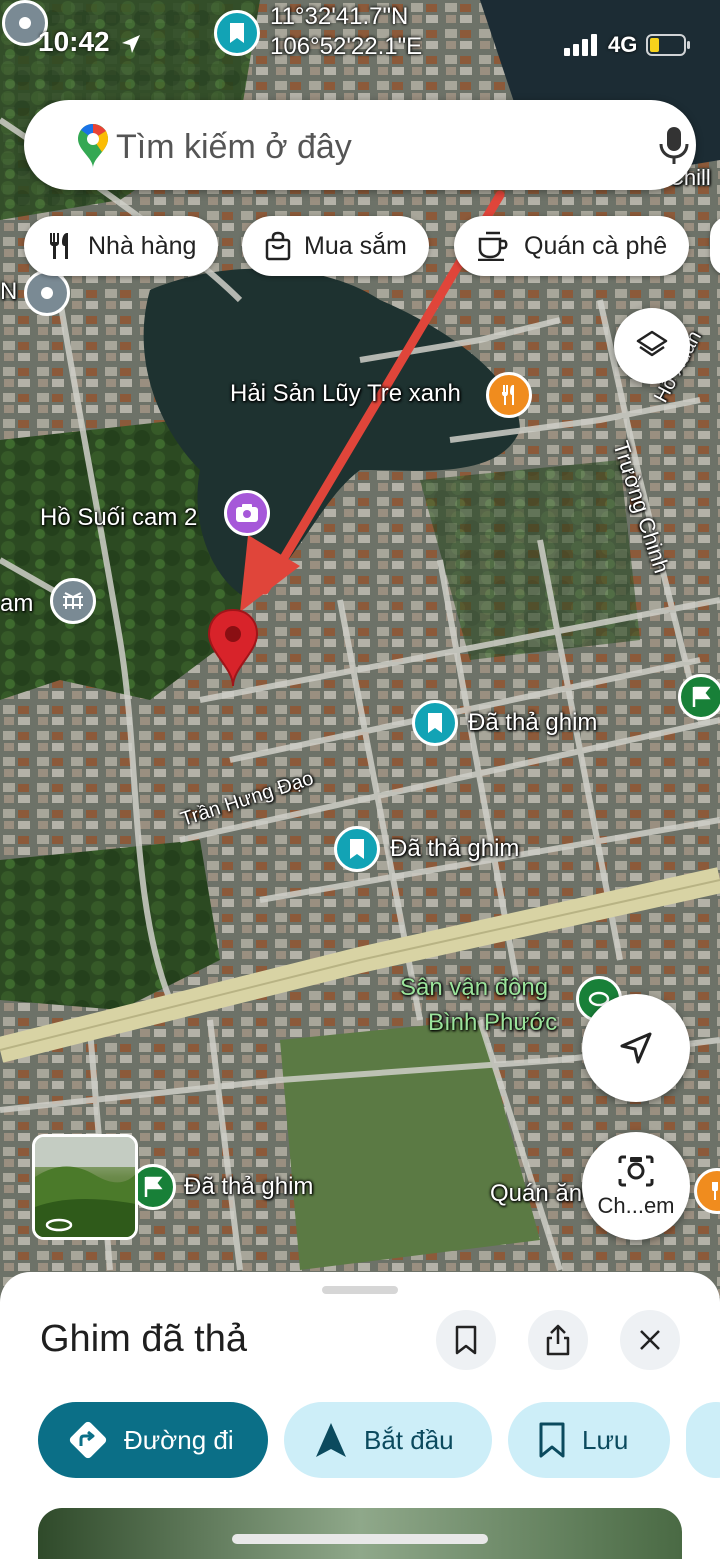  What do you see at coordinates (74, 41) in the screenshot?
I see `status-time: 10:42` at bounding box center [74, 41].